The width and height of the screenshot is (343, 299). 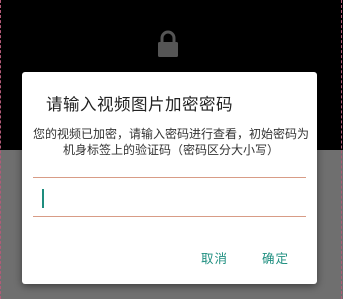 I want to click on text-cursor, so click(x=43, y=198).